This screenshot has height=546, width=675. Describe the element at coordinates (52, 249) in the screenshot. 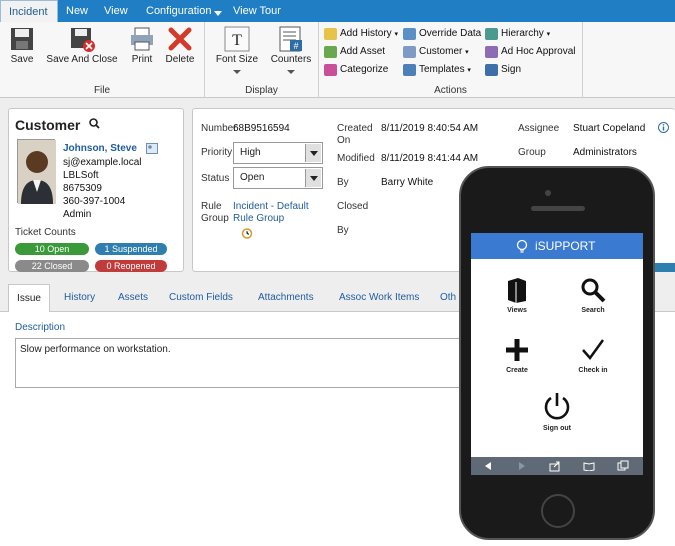

I see `open-count-badge: 10 Open` at that location.